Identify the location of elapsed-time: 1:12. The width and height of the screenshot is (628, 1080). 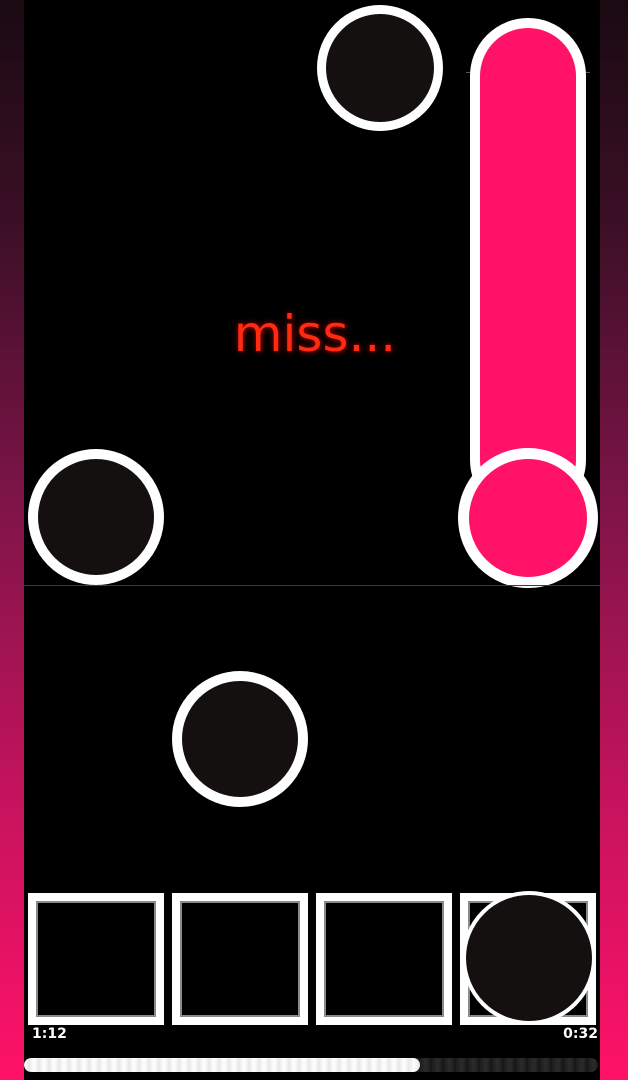
(49, 1034).